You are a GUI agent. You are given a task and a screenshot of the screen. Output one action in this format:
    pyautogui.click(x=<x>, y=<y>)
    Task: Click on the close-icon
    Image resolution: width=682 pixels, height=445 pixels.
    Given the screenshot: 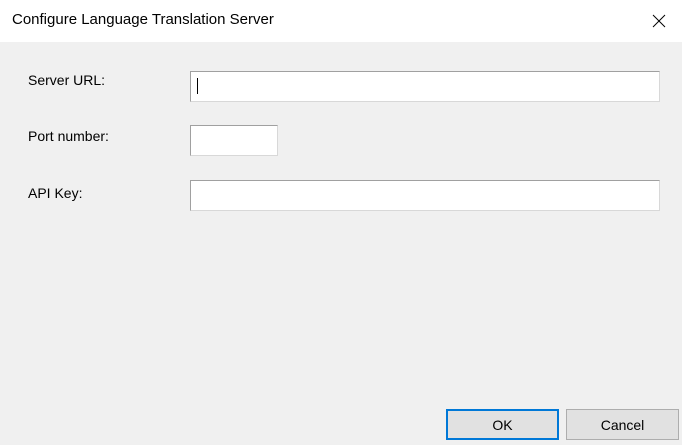 What is the action you would take?
    pyautogui.click(x=659, y=21)
    